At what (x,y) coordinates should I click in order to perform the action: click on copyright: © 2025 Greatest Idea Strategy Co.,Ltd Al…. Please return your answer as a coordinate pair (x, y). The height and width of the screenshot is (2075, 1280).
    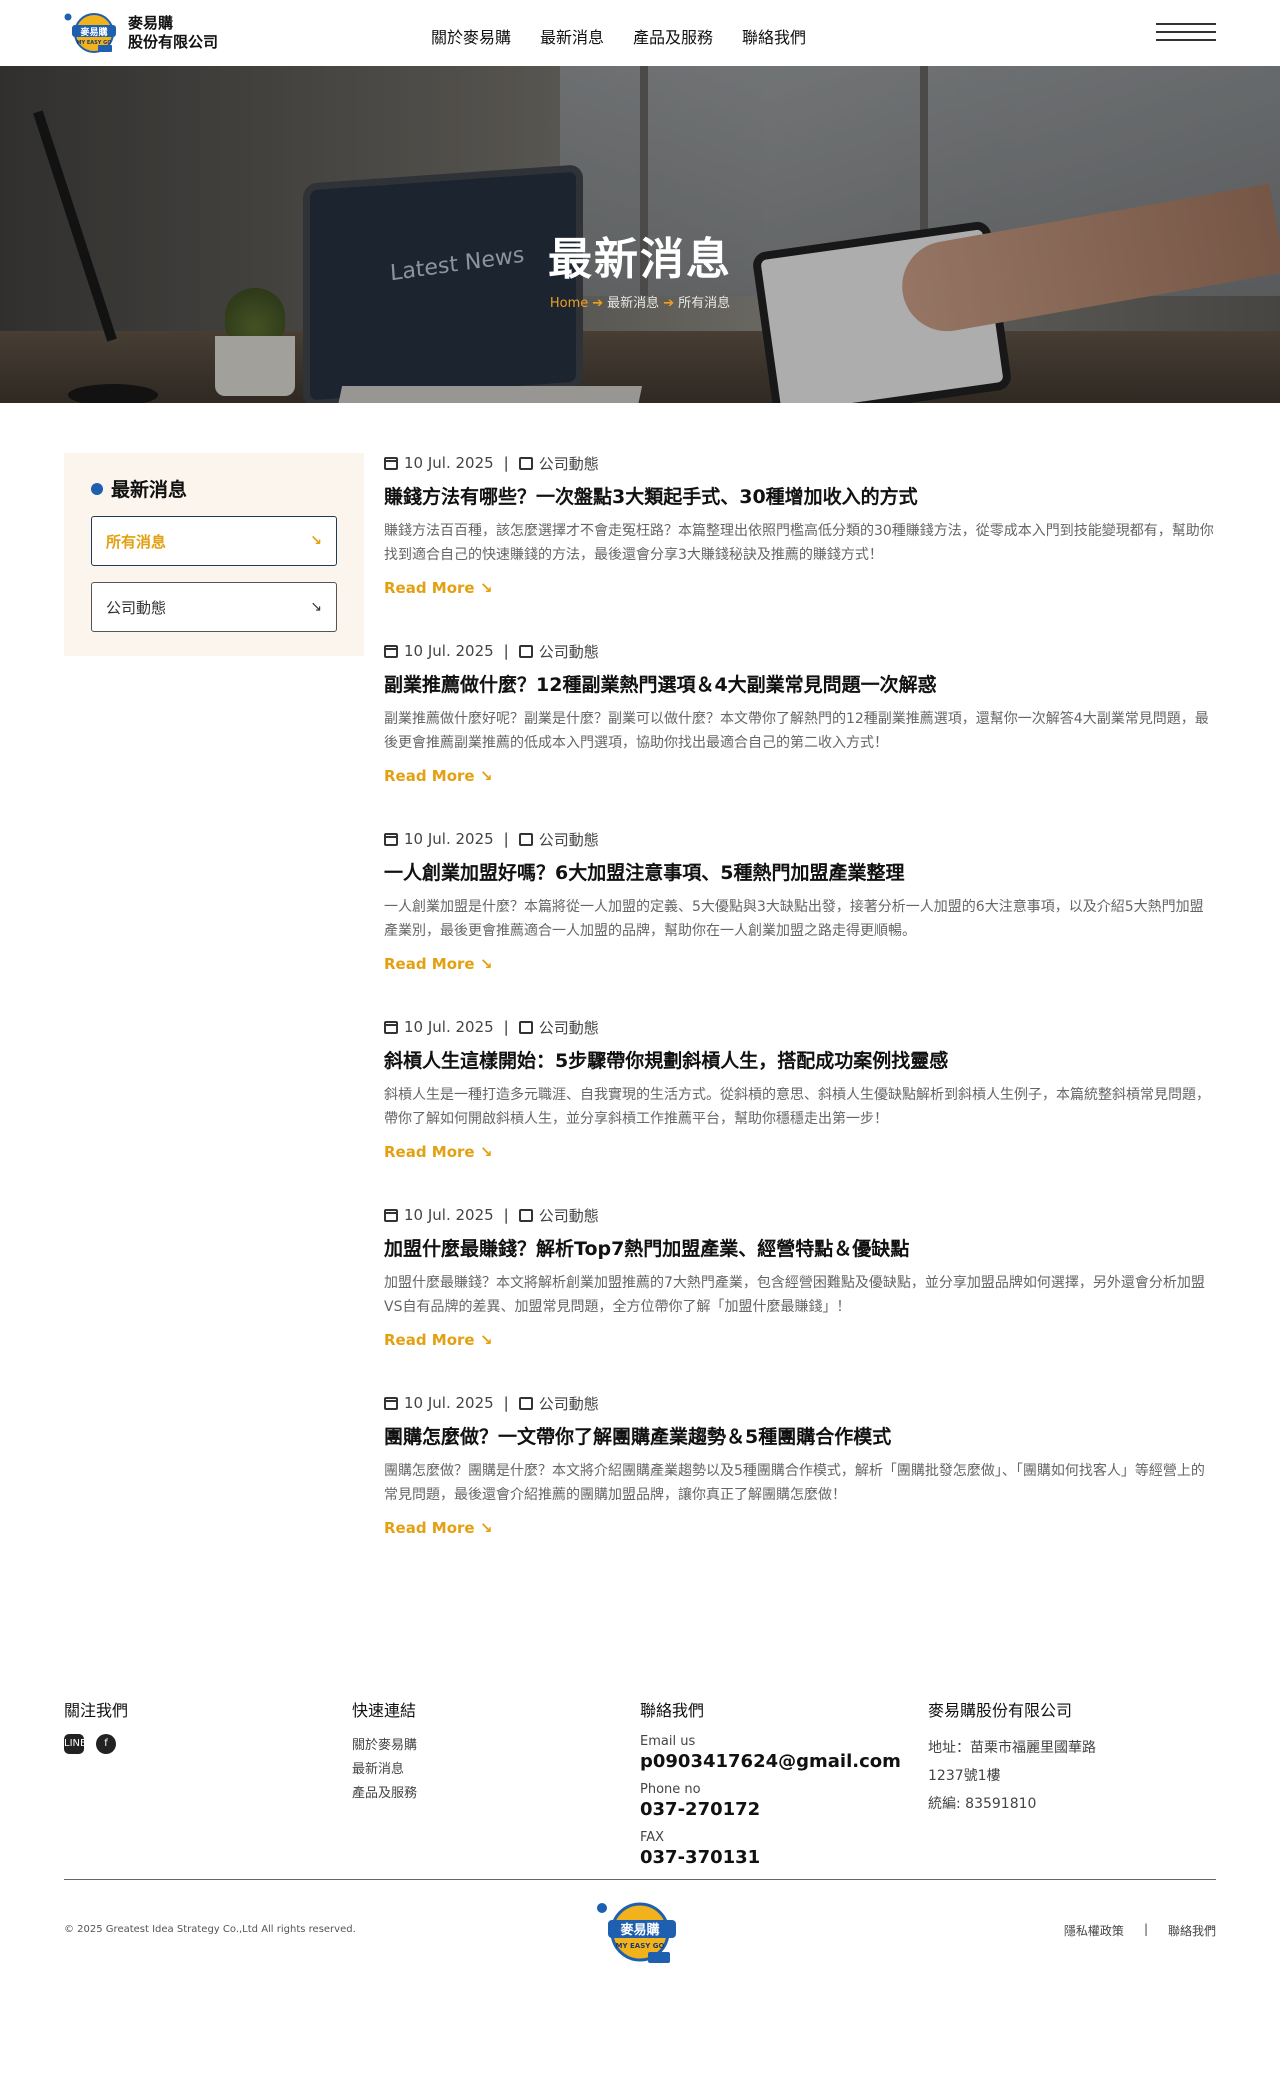
    Looking at the image, I should click on (210, 1929).